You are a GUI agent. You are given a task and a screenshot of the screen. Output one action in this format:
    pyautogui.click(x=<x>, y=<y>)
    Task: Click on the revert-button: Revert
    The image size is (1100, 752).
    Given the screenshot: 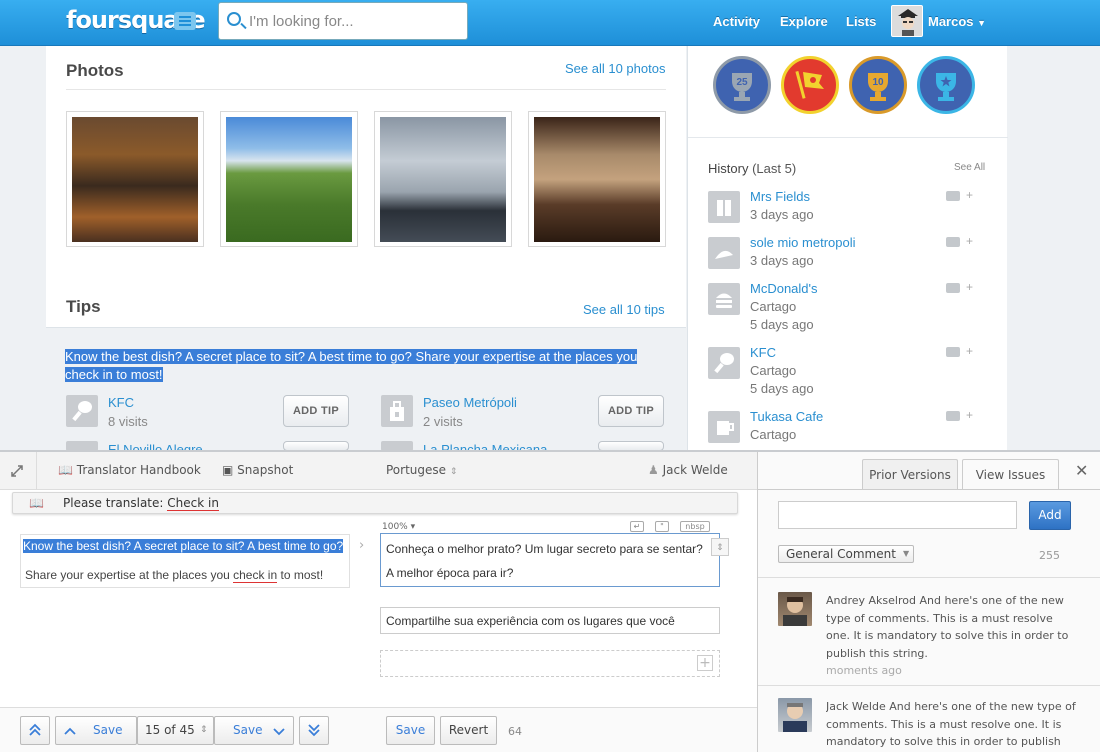 What is the action you would take?
    pyautogui.click(x=468, y=730)
    